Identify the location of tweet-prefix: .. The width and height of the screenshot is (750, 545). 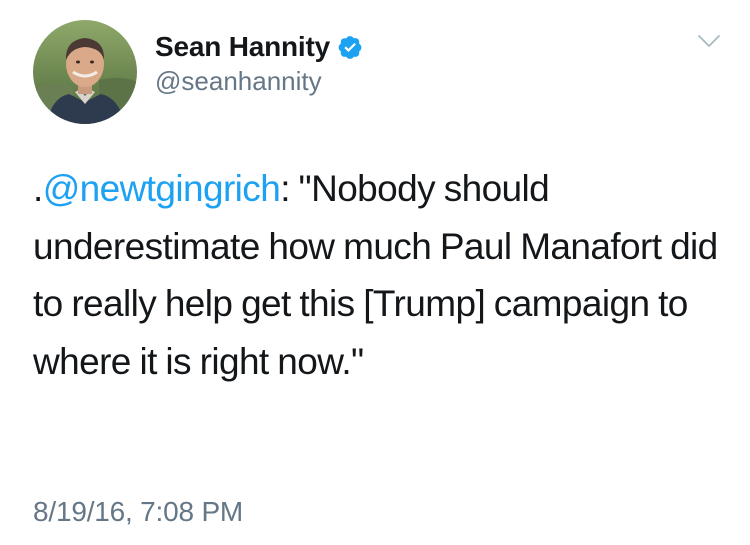
(38, 188).